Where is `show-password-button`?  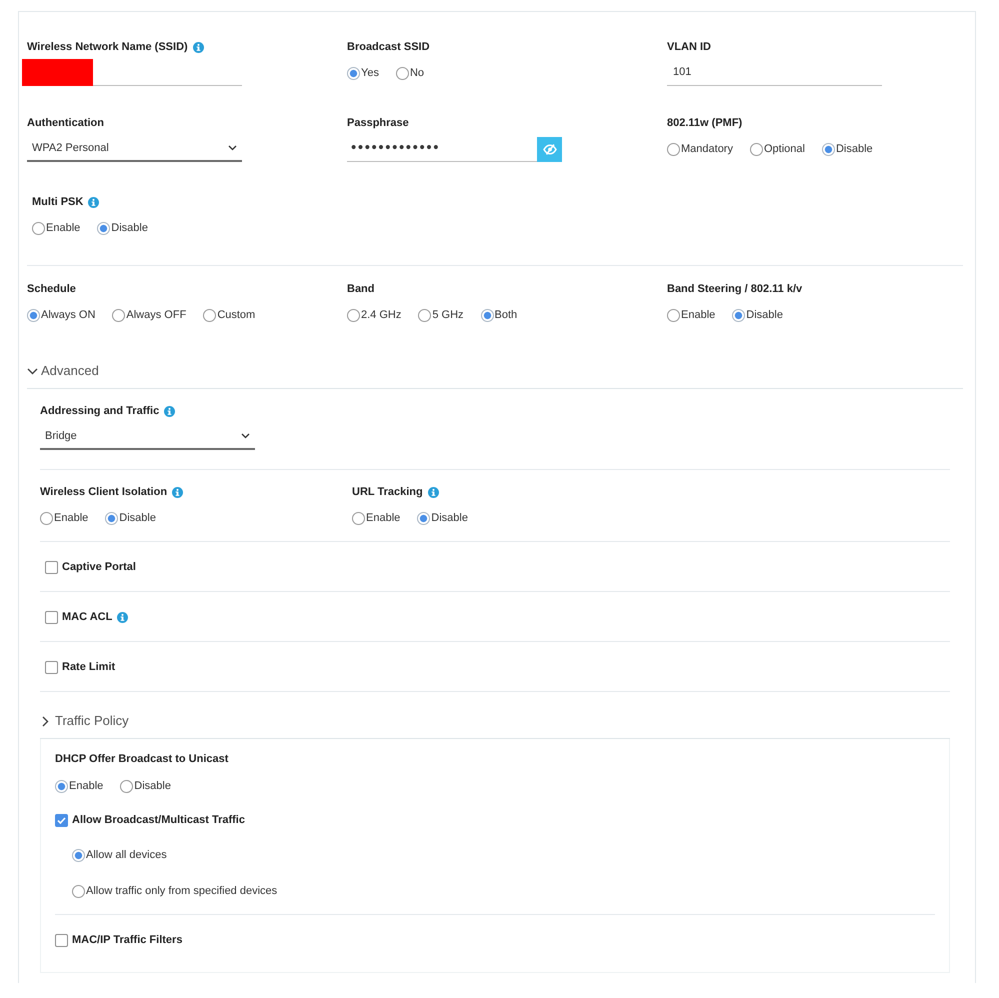
show-password-button is located at coordinates (549, 149).